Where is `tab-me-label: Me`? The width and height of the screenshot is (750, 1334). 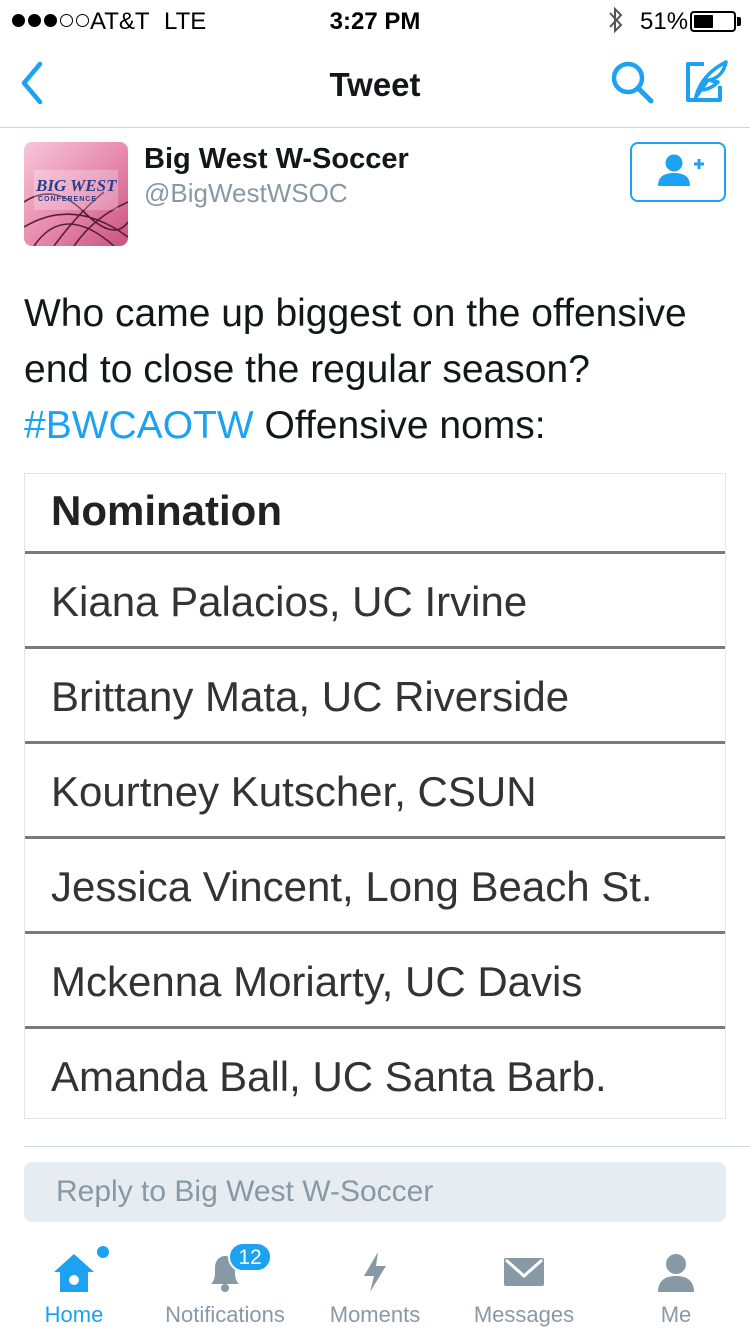 tab-me-label: Me is located at coordinates (676, 1314).